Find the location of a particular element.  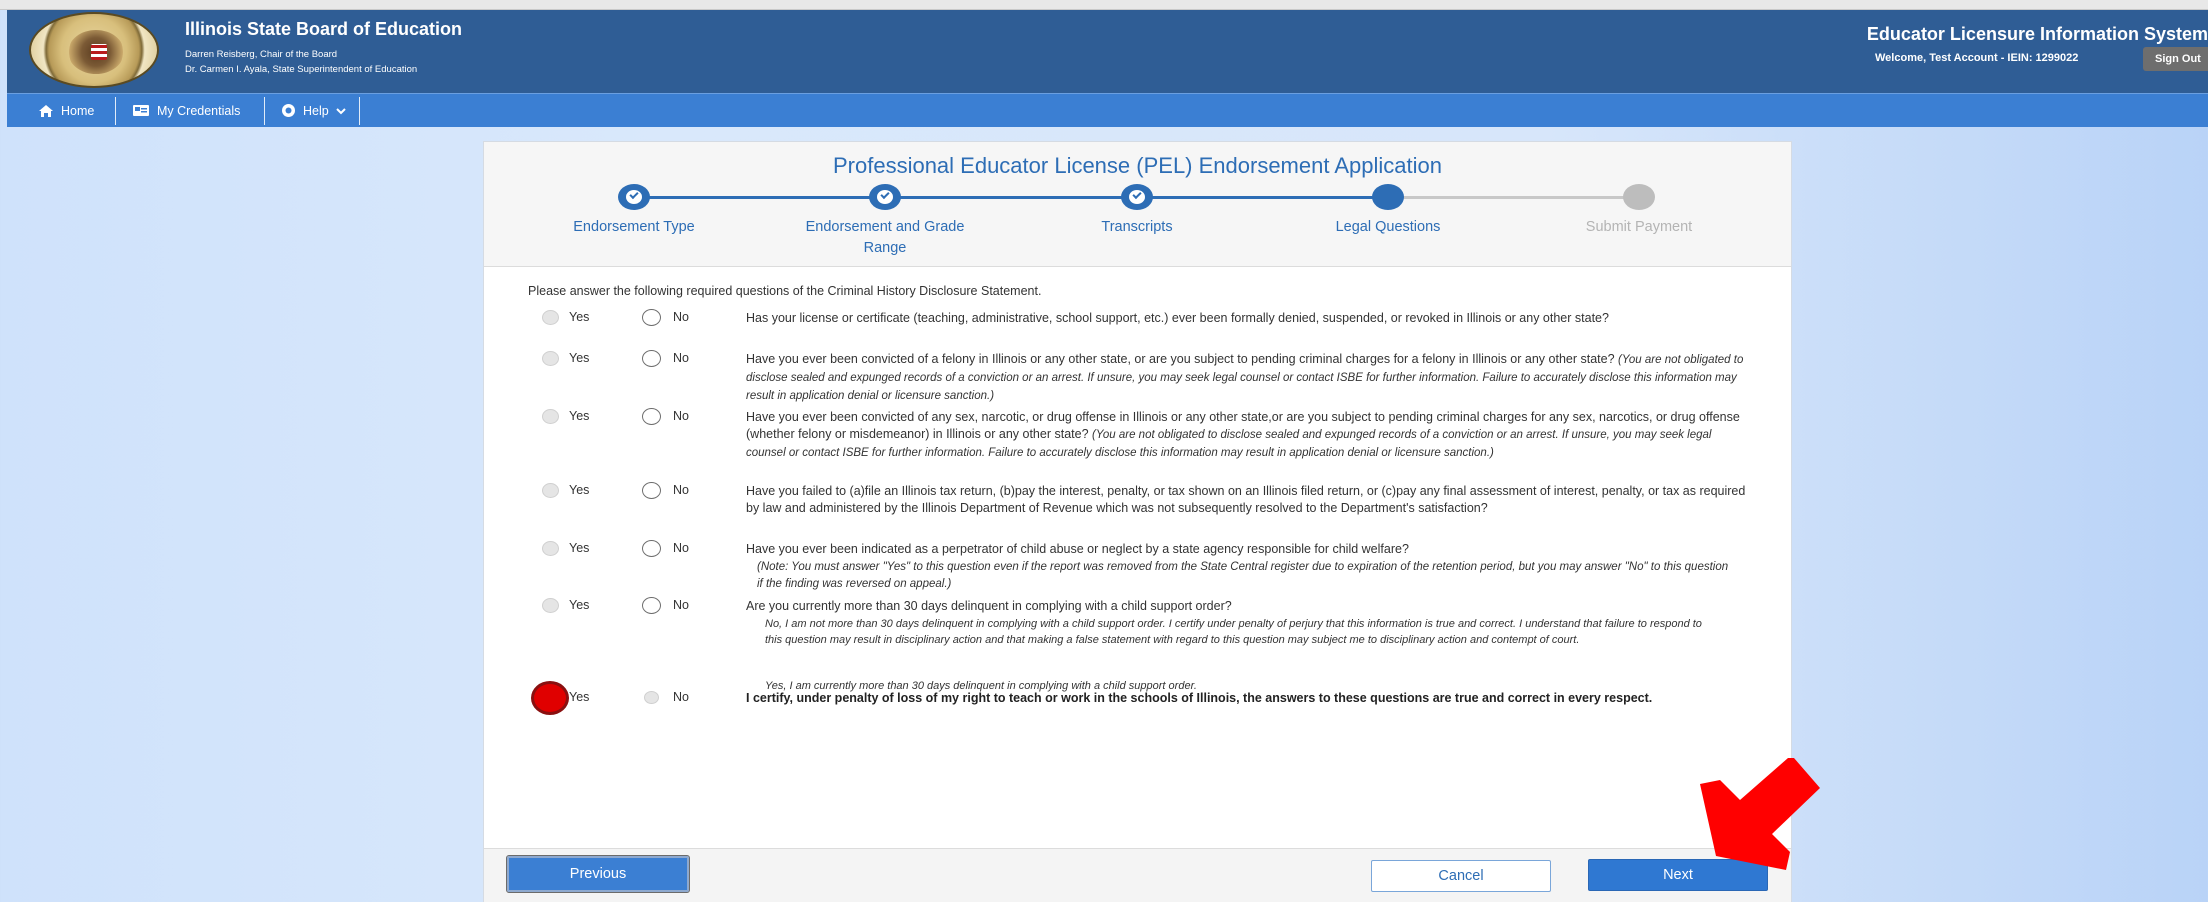

home-icon is located at coordinates (46, 110).